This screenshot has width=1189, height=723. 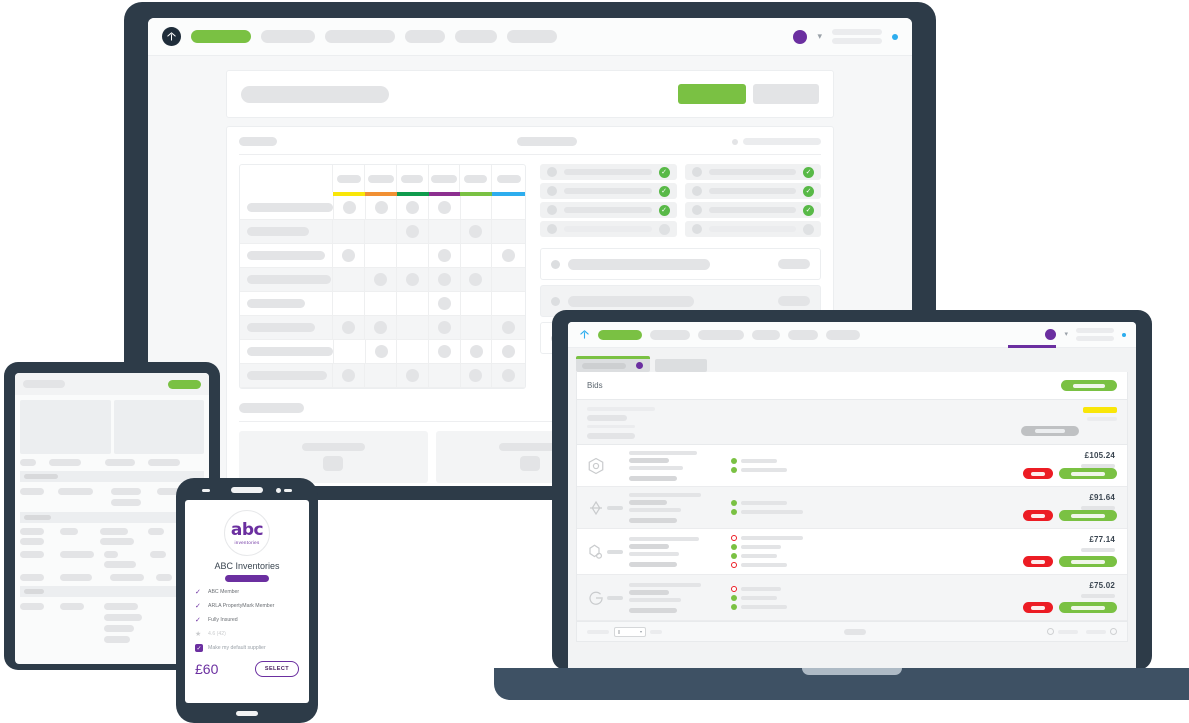 What do you see at coordinates (1089, 385) in the screenshot?
I see `new-bid-button` at bounding box center [1089, 385].